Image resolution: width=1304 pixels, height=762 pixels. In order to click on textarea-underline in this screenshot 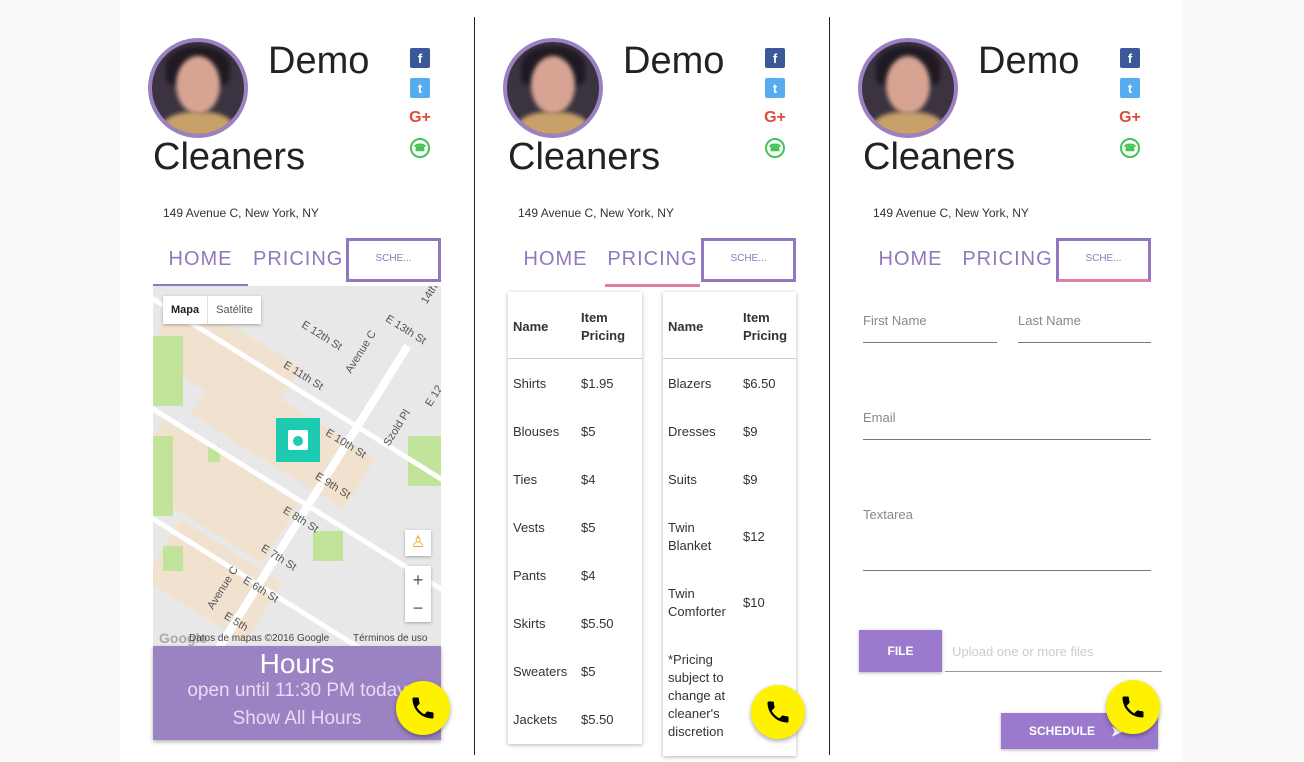, I will do `click(1007, 570)`.